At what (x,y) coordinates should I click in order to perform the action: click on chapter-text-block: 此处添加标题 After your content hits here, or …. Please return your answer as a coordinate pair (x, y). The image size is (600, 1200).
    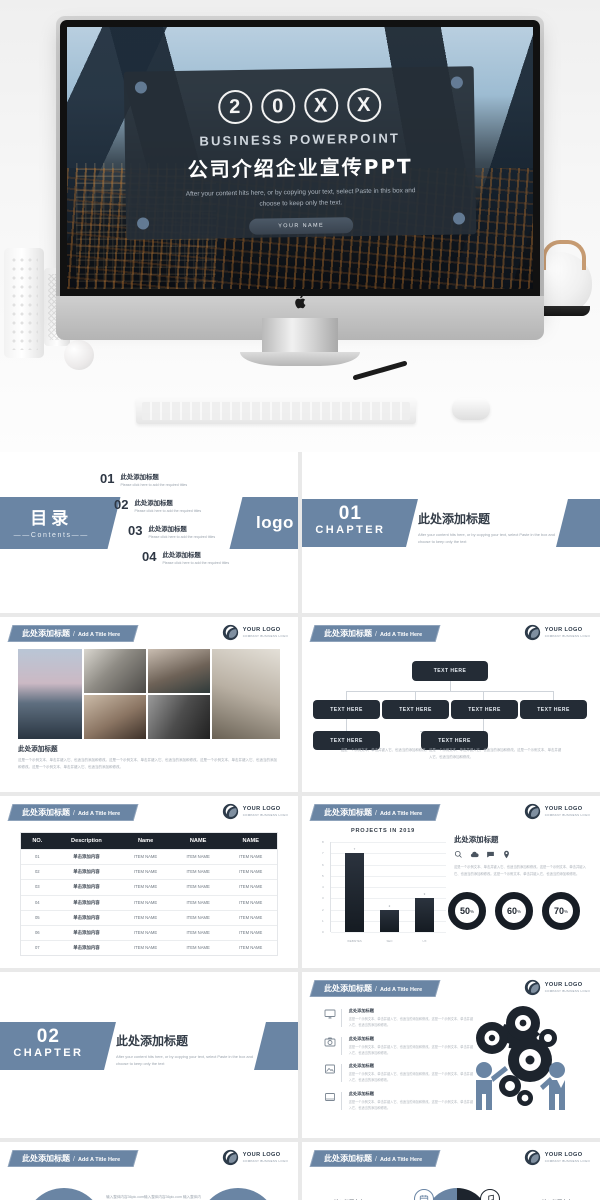
    Looking at the image, I should click on (493, 527).